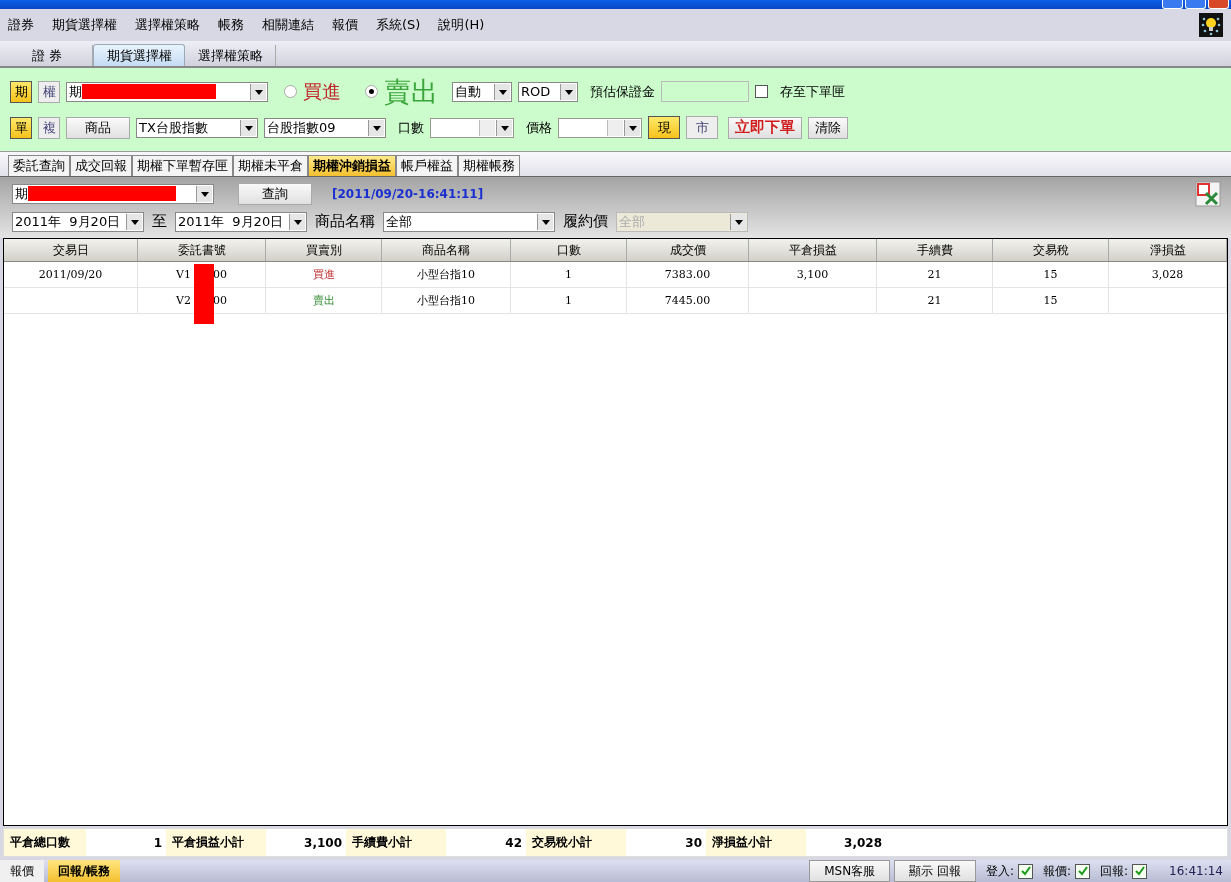 Image resolution: width=1231 pixels, height=882 pixels. I want to click on summary-value: 3,028, so click(863, 843).